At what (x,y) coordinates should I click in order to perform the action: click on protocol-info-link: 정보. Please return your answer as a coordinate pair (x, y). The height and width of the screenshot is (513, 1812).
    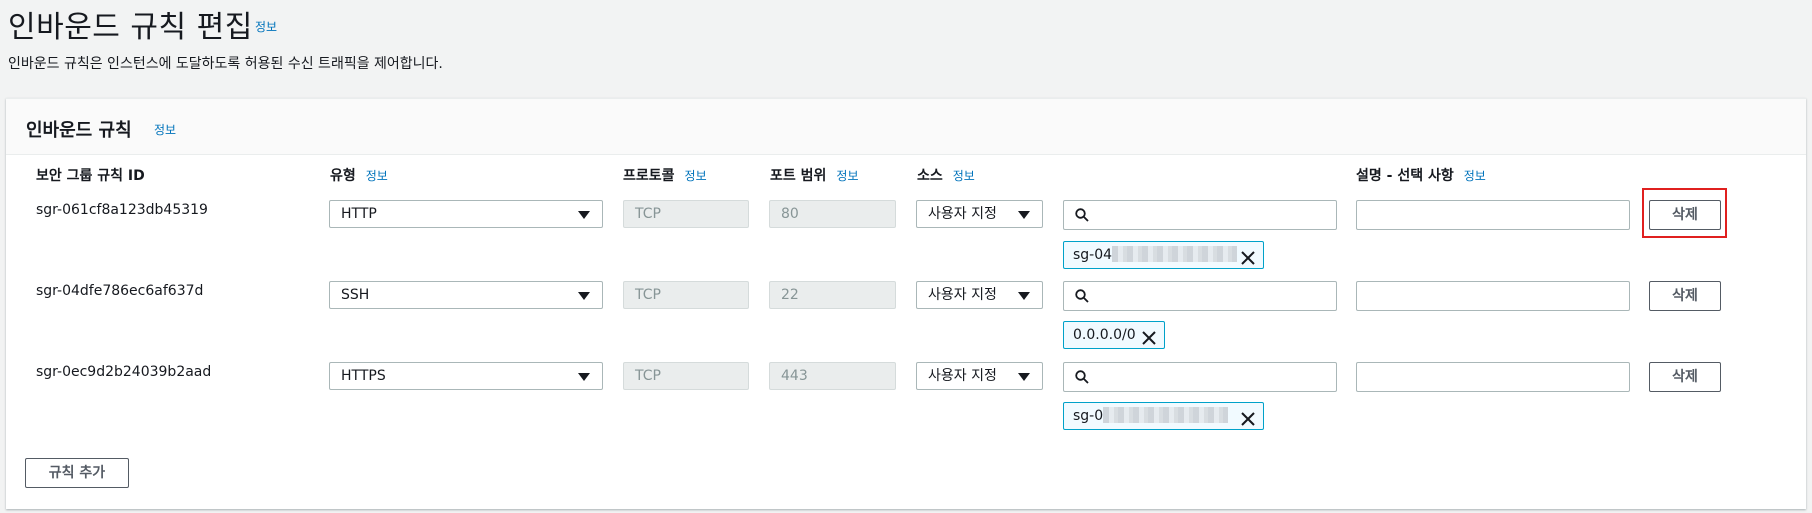
    Looking at the image, I should click on (696, 176).